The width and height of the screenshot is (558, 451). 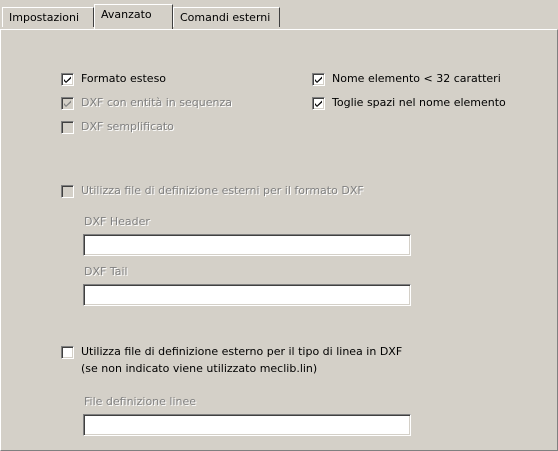 I want to click on tab-impostazioni: Impostazioni, so click(x=48, y=17).